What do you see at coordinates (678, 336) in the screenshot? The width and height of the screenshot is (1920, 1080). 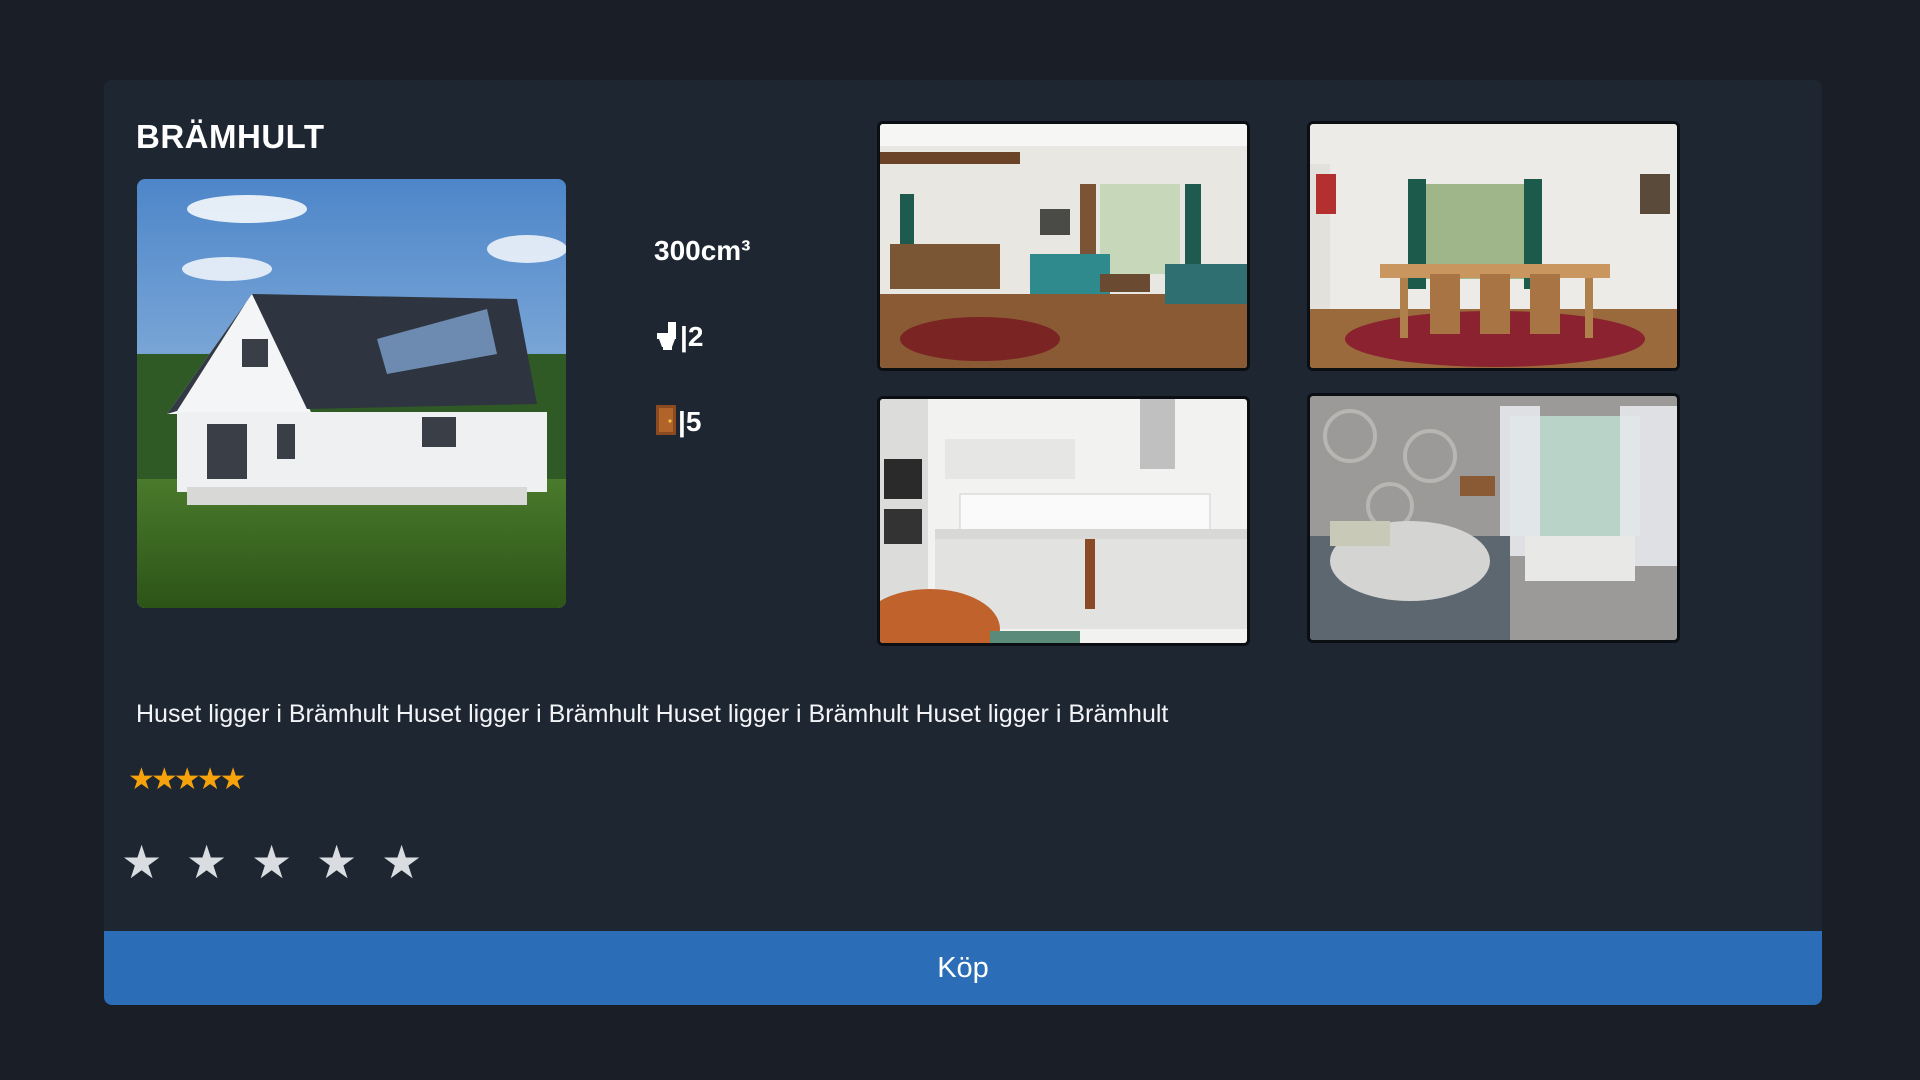 I see `house-toilets: |2` at bounding box center [678, 336].